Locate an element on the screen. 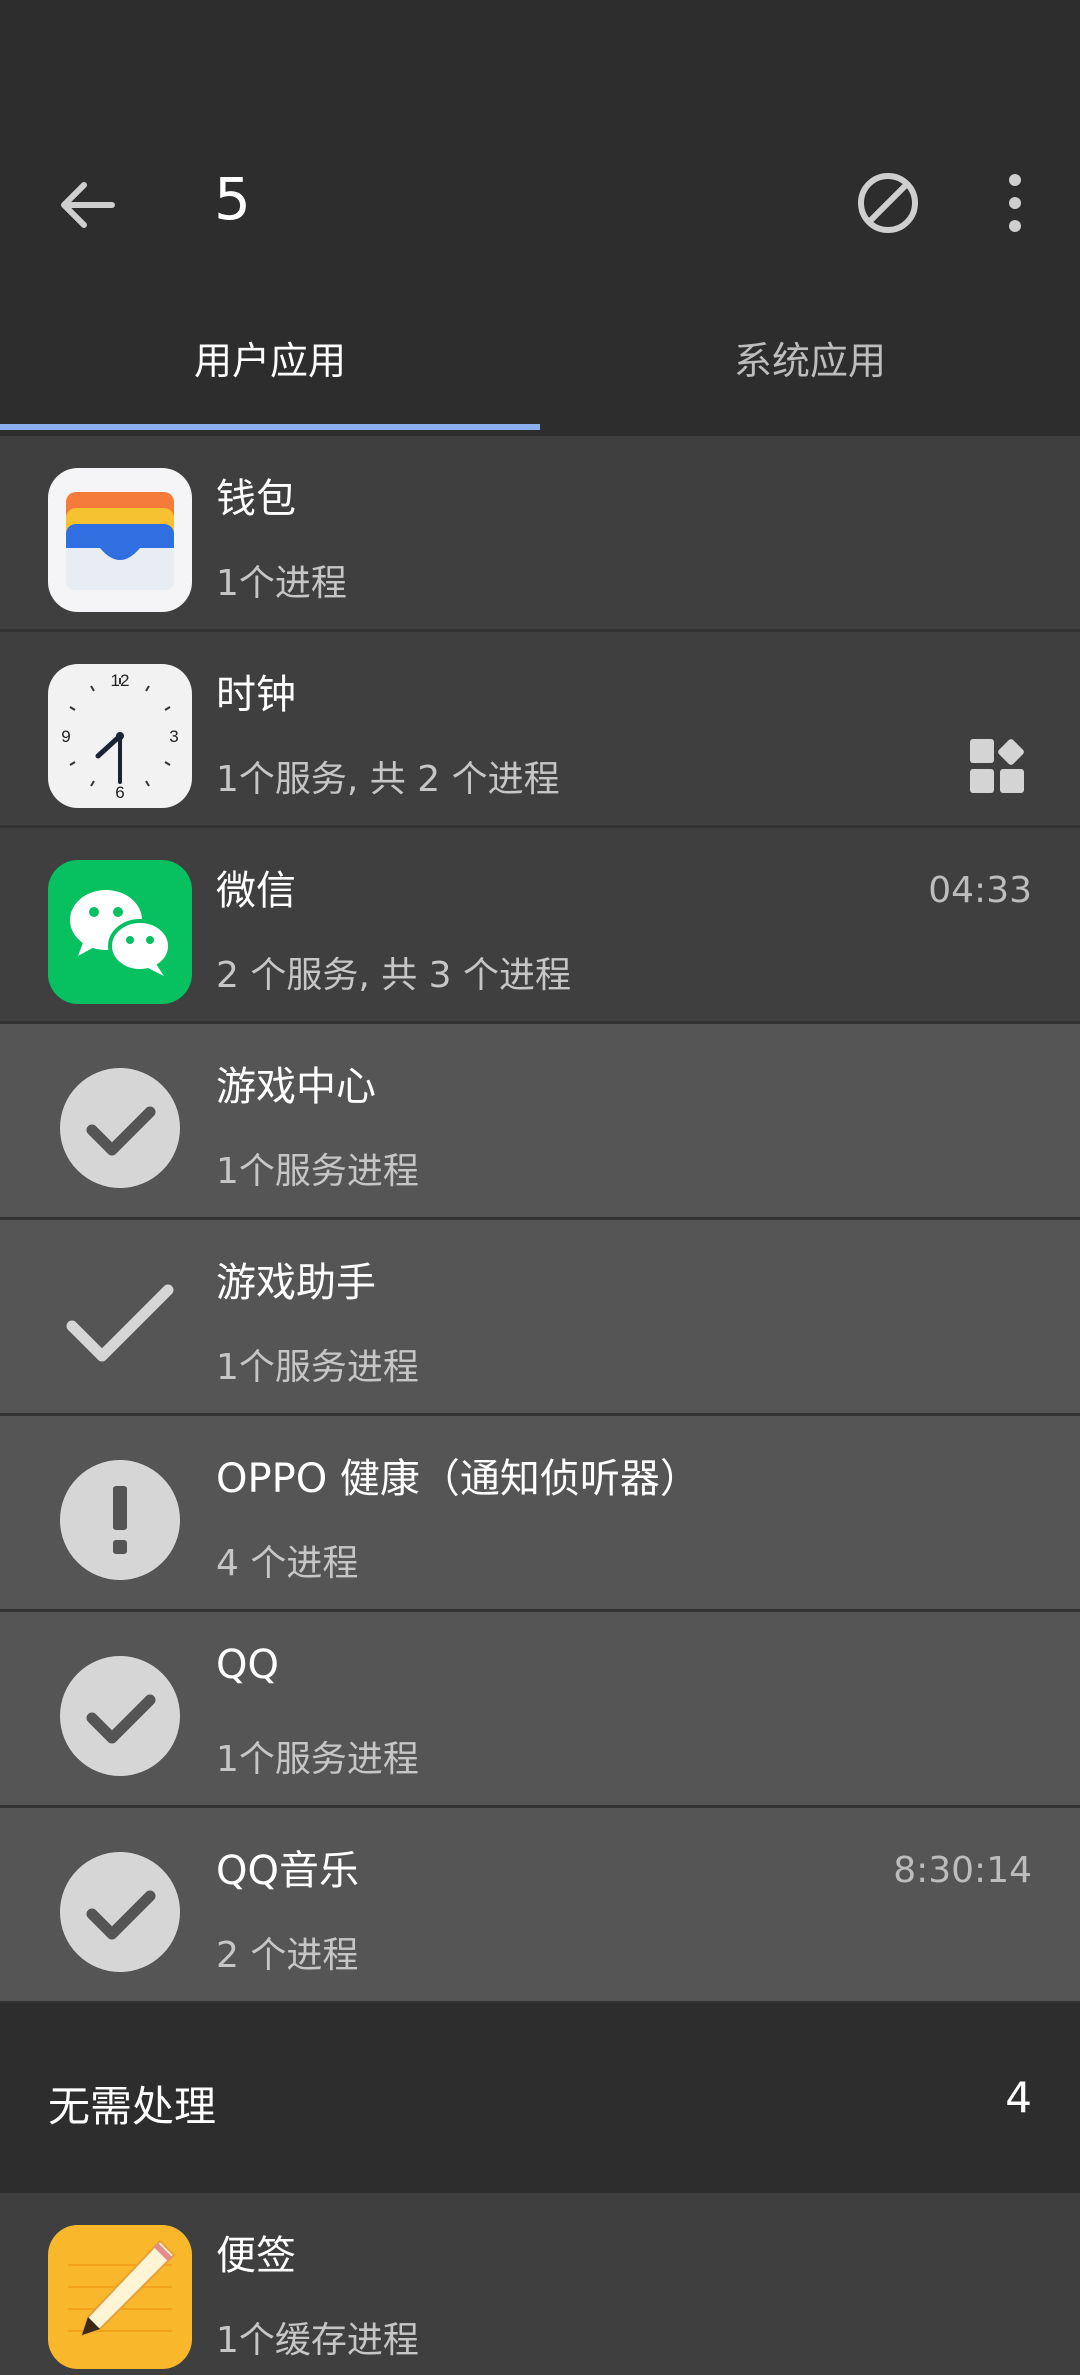 The image size is (1080, 2375). app-detail: 1个缓存进程 is located at coordinates (317, 2340).